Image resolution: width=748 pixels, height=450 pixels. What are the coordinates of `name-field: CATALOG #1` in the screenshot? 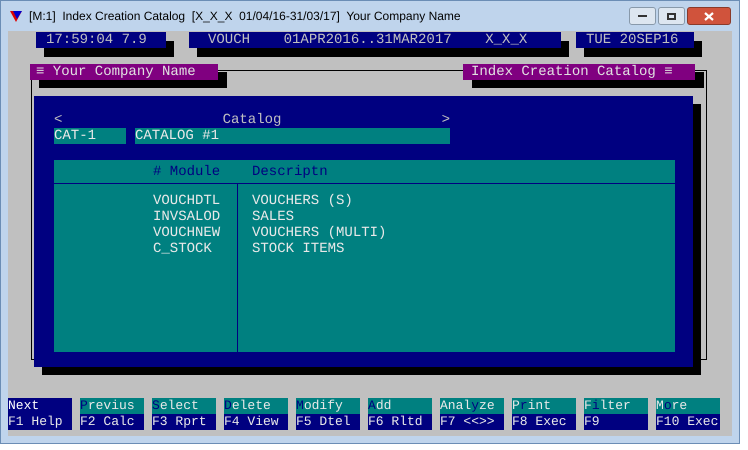 It's located at (292, 136).